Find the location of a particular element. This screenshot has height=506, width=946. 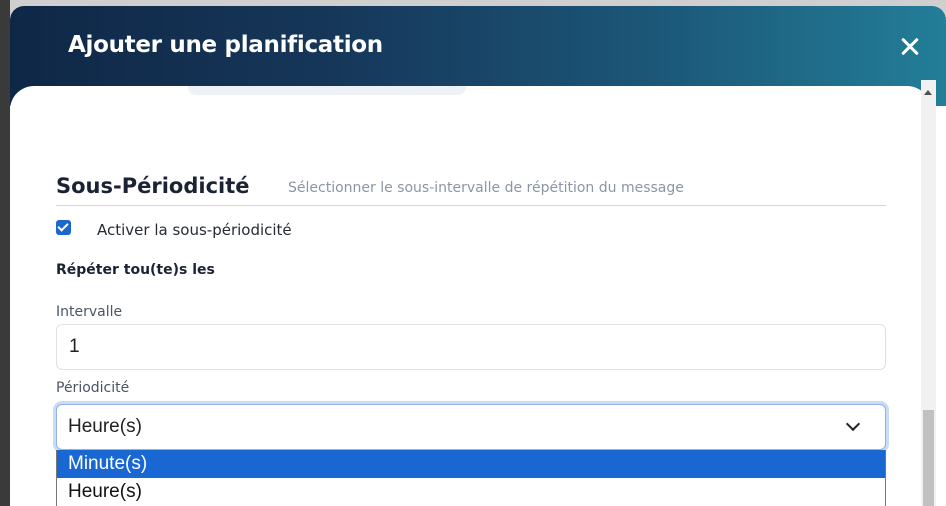

periodicity-label: Périodicité is located at coordinates (93, 388).